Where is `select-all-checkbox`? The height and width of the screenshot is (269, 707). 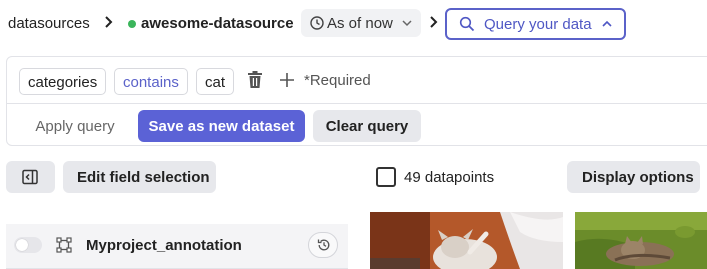
select-all-checkbox is located at coordinates (386, 177).